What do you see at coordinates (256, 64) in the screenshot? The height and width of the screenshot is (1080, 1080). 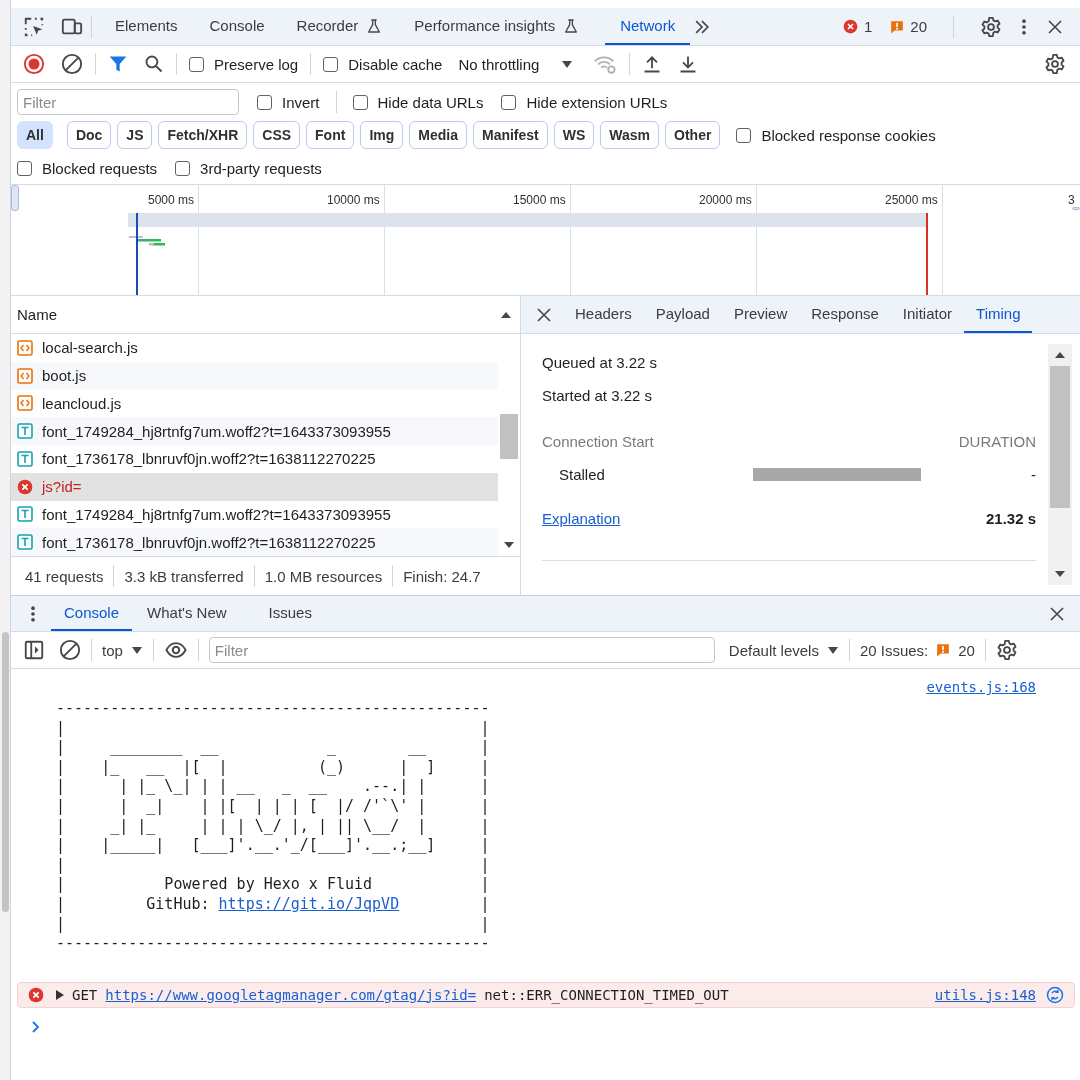 I see `checkbox-label: Preserve log` at bounding box center [256, 64].